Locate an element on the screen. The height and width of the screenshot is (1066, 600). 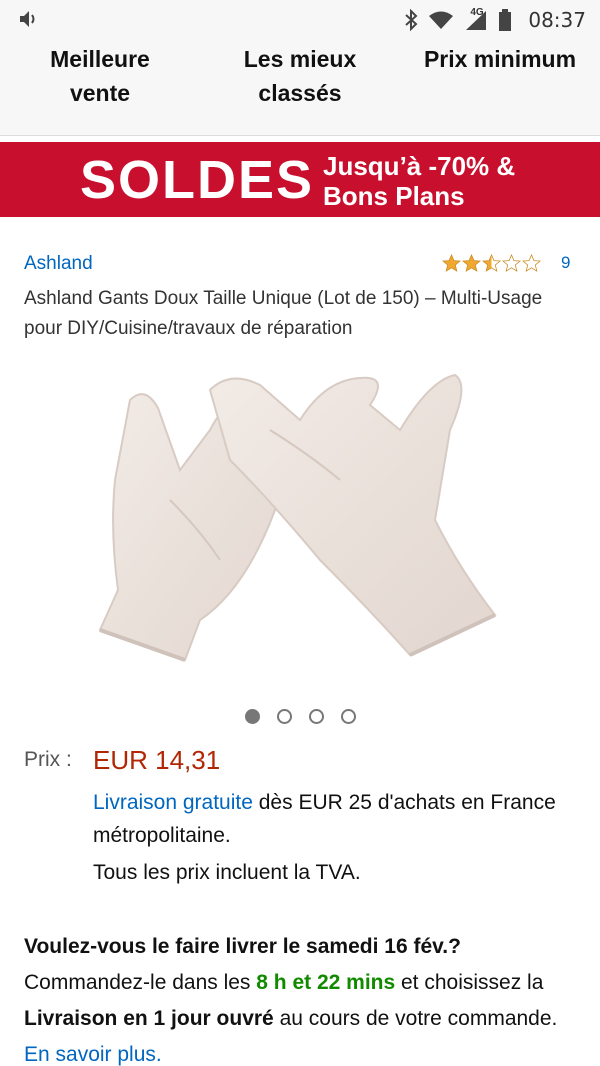
promo-banner: SOLDES Jusqu’à -70% & Bons Plans is located at coordinates (300, 179).